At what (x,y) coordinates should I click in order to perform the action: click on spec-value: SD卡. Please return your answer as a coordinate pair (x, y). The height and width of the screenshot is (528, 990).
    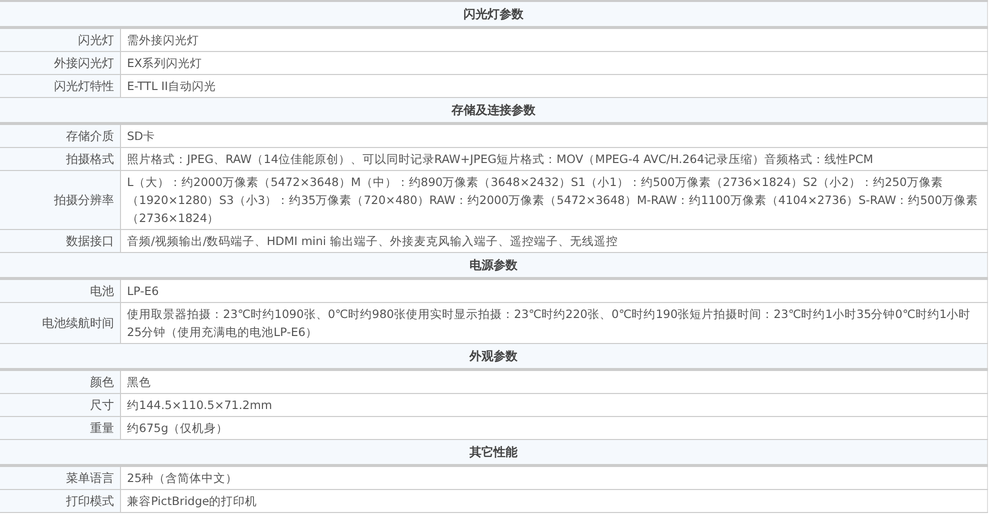
    Looking at the image, I should click on (554, 136).